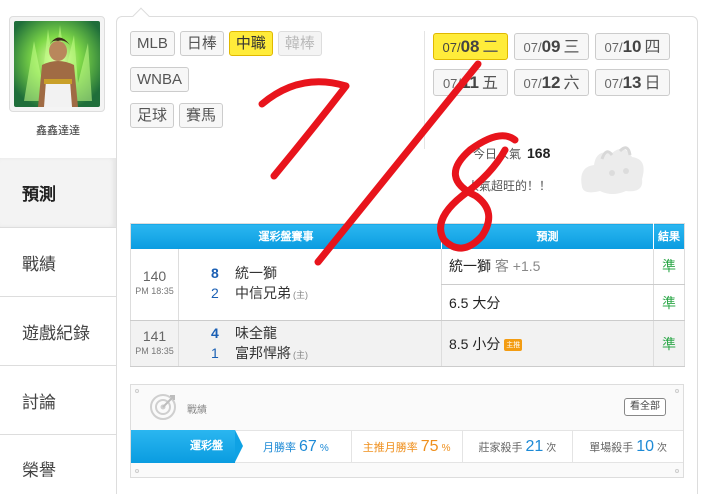 Image resolution: width=720 pixels, height=494 pixels. I want to click on popularity-message: 人氣超旺的！！, so click(509, 186).